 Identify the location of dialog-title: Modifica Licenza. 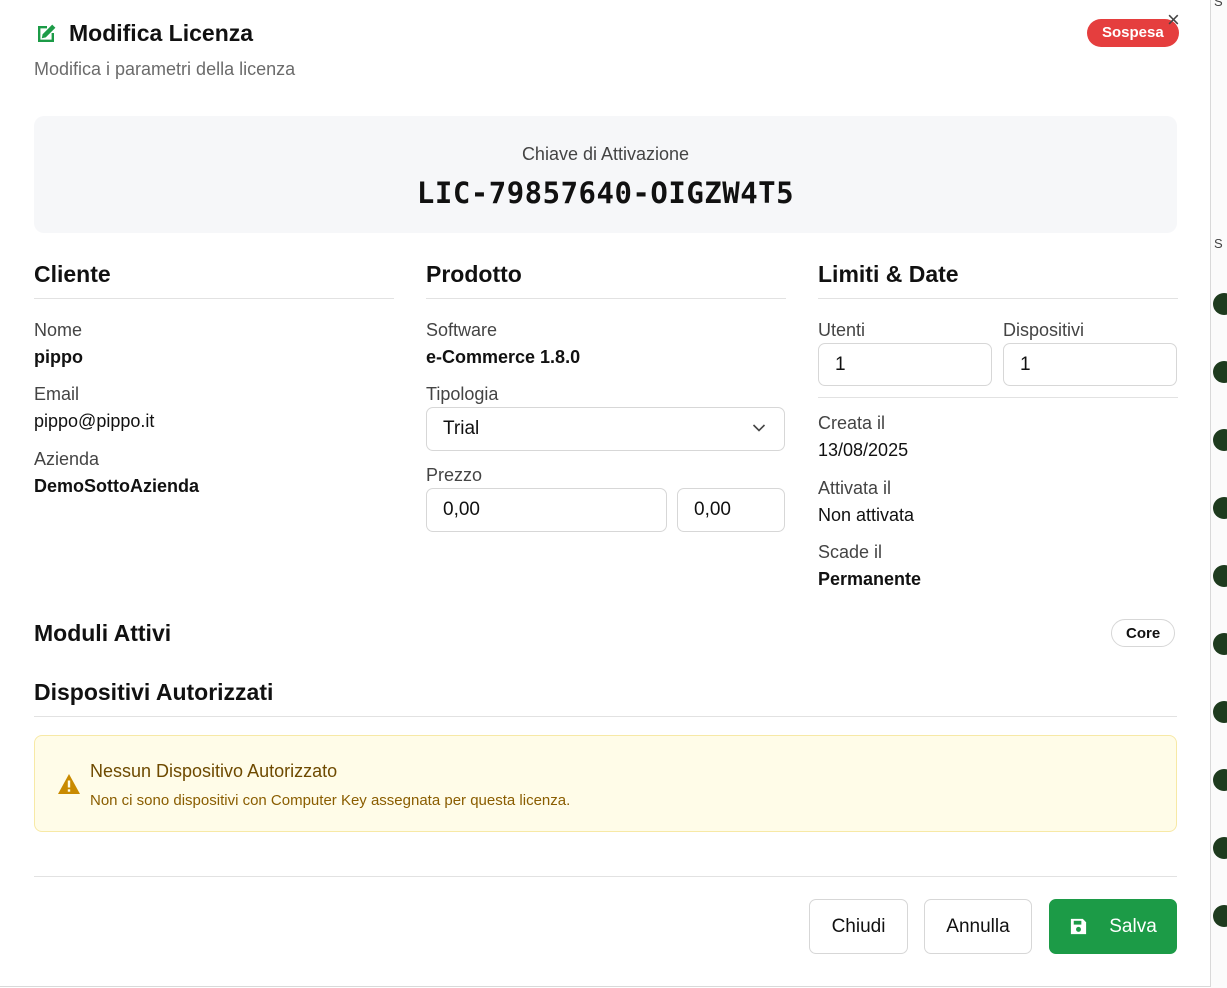
(161, 33).